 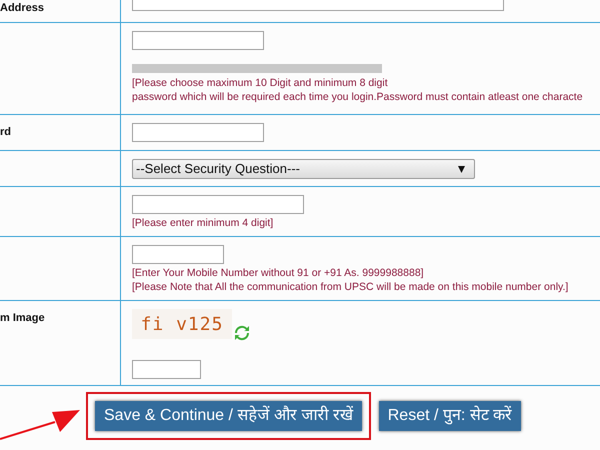 What do you see at coordinates (203, 223) in the screenshot?
I see `hint-text: [Please enter minimum 4 digit]` at bounding box center [203, 223].